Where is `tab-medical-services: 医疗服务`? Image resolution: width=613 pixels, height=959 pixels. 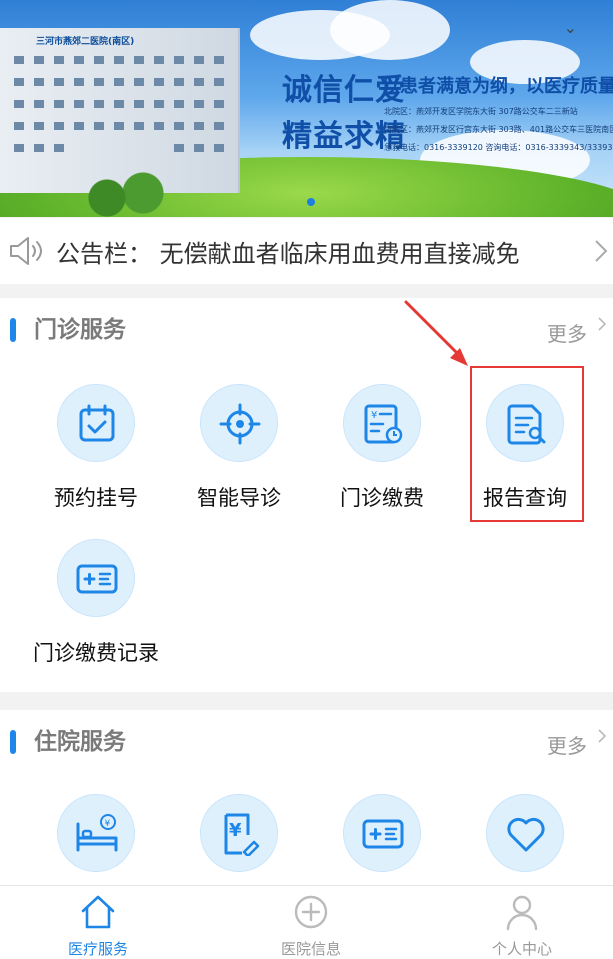
tab-medical-services: 医疗服务 is located at coordinates (98, 925).